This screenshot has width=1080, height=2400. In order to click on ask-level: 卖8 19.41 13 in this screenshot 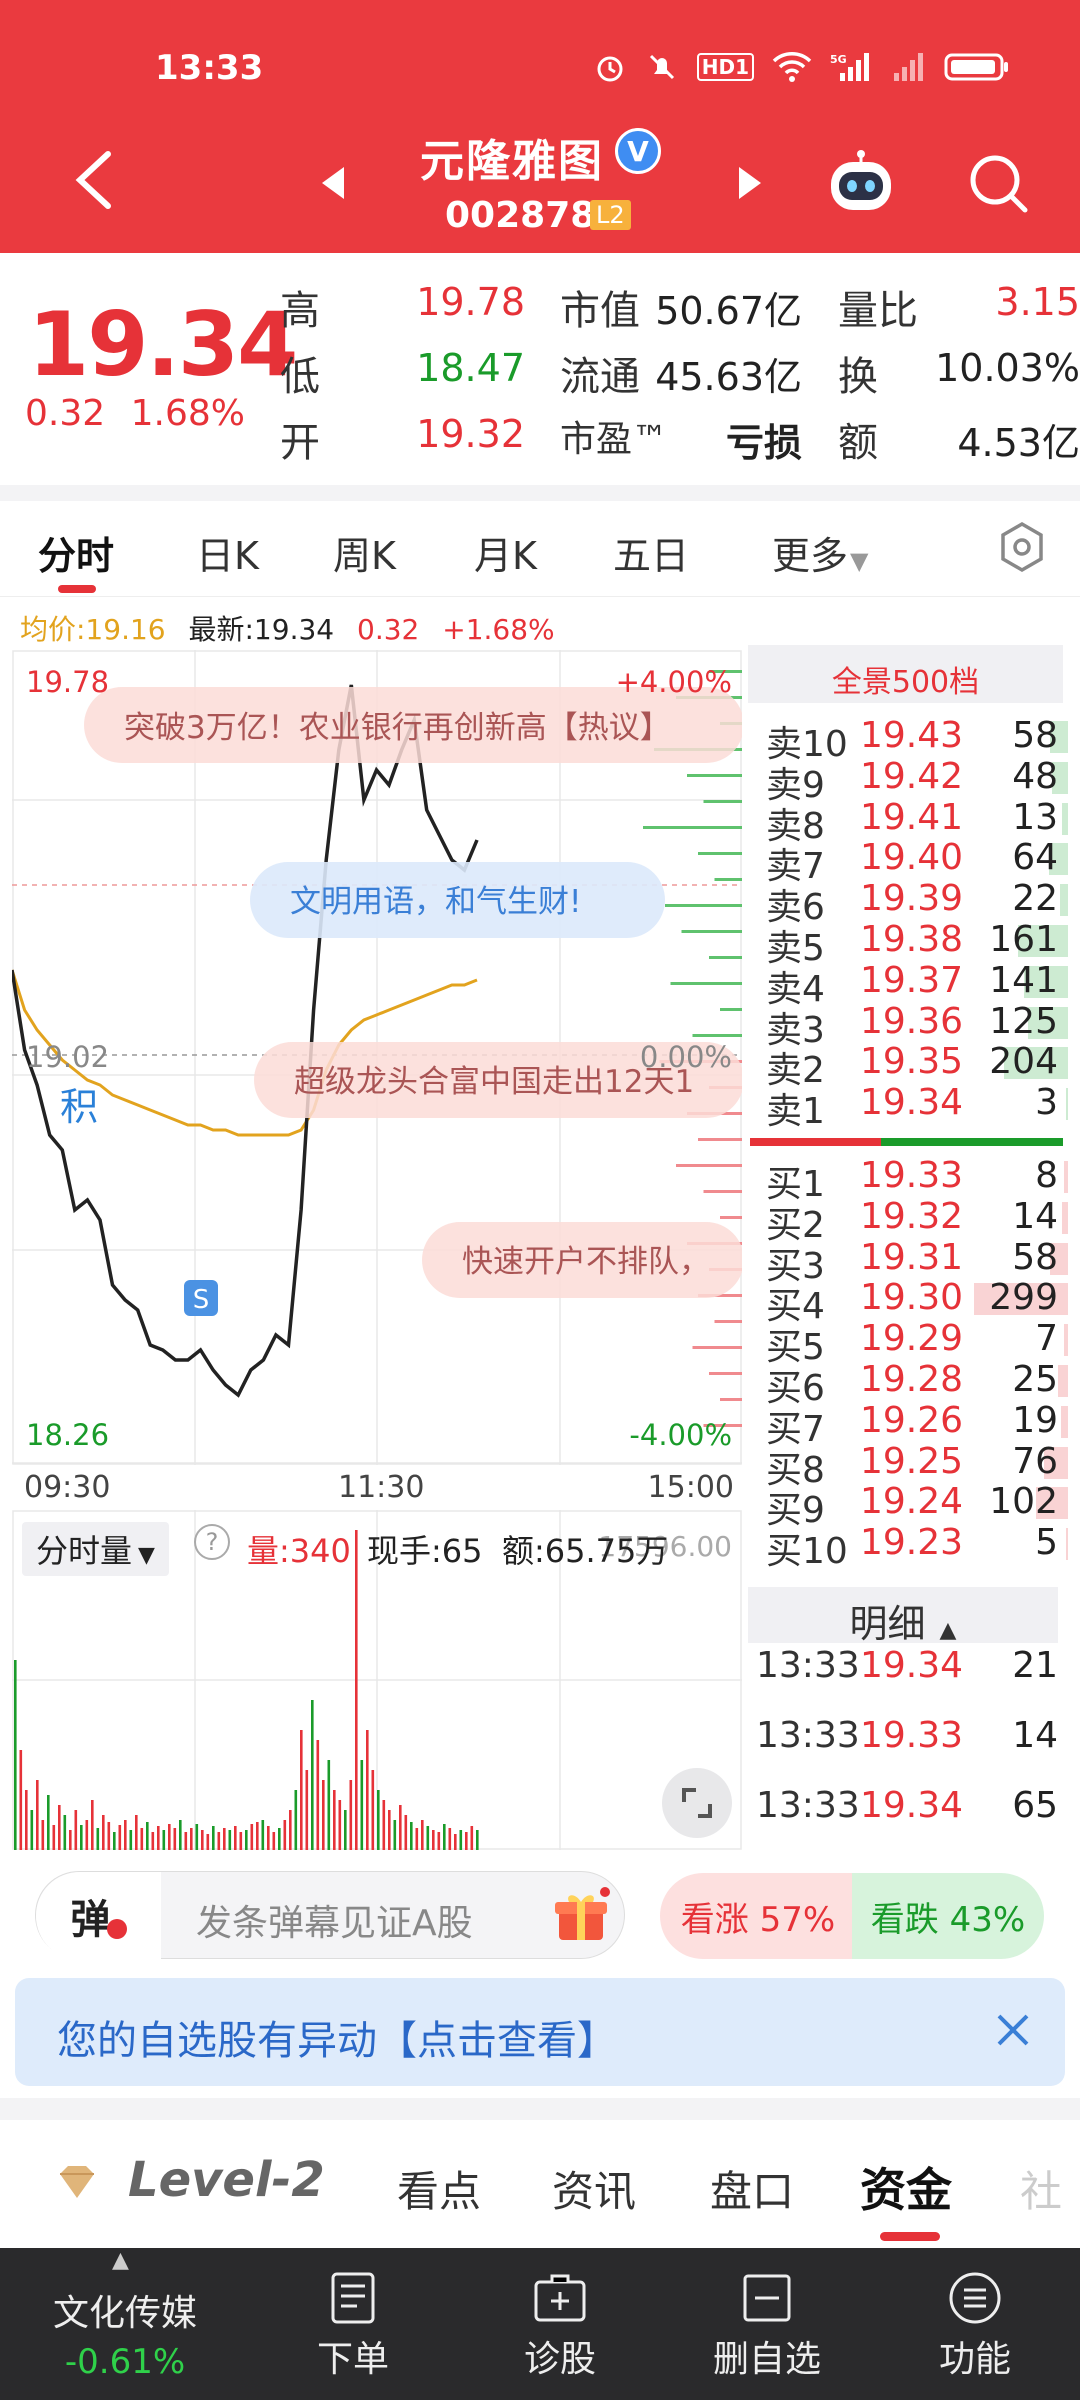, I will do `click(908, 822)`.